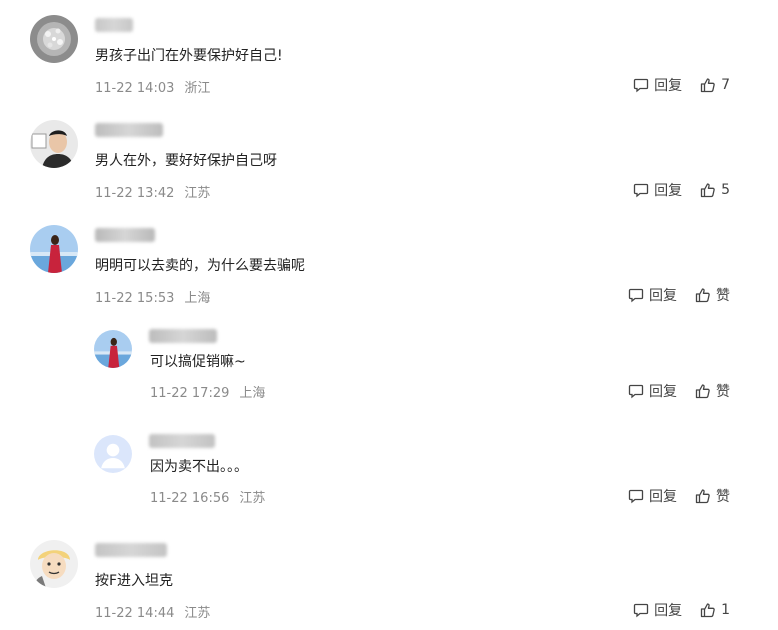 This screenshot has height=630, width=778. Describe the element at coordinates (198, 362) in the screenshot. I see `comment-text: 可以搞促销嘛~` at that location.